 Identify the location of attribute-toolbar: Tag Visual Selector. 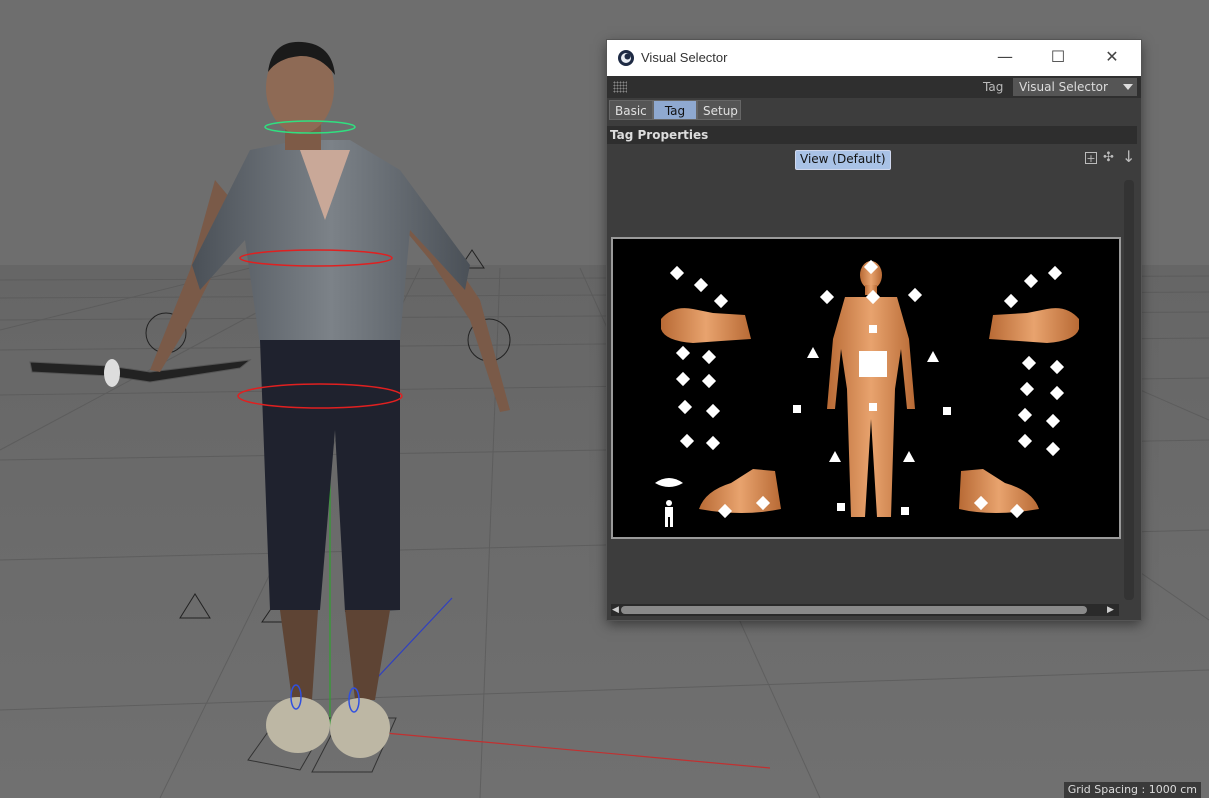
(874, 87).